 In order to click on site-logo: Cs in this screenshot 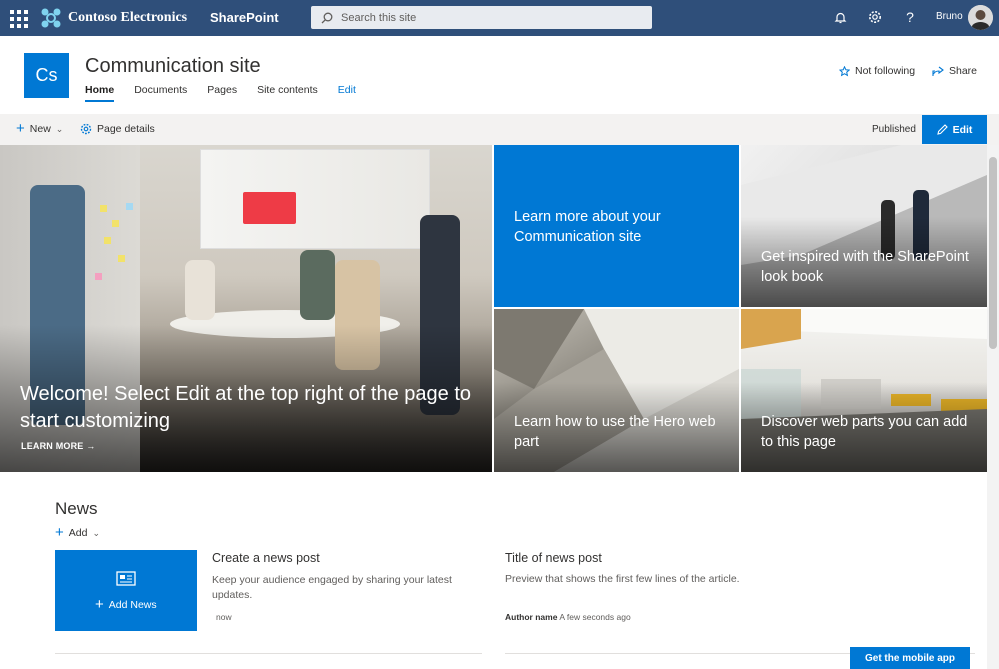, I will do `click(46, 75)`.